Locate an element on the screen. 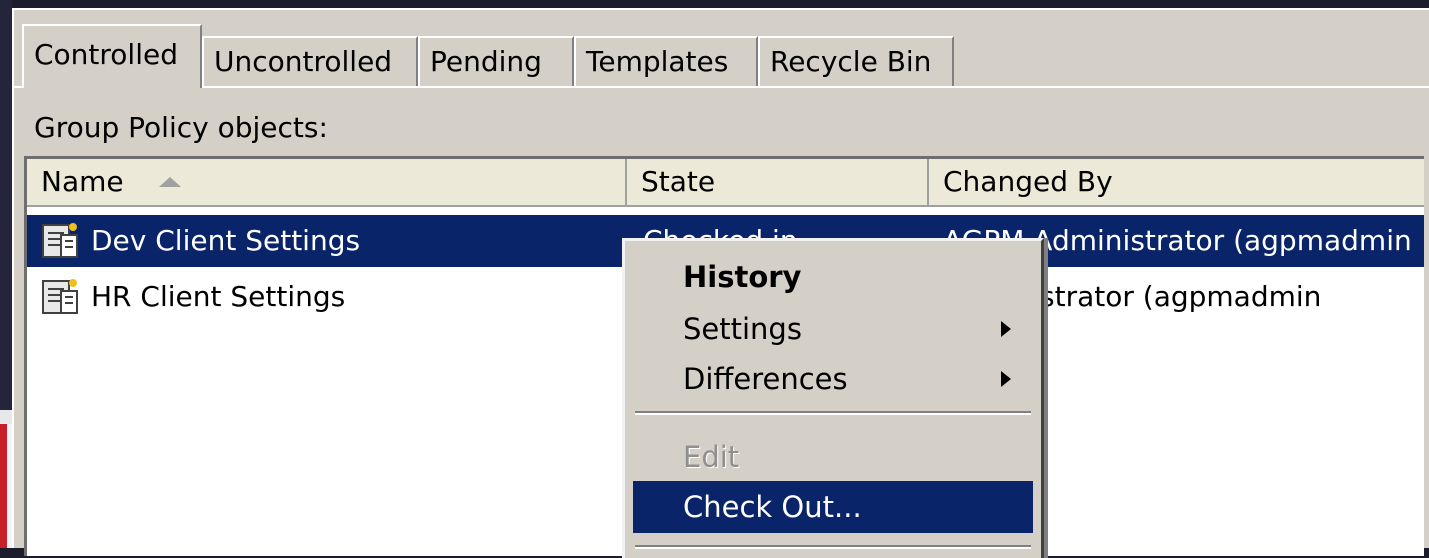 This screenshot has width=1429, height=558. tab-controlled: Controlled is located at coordinates (112, 56).